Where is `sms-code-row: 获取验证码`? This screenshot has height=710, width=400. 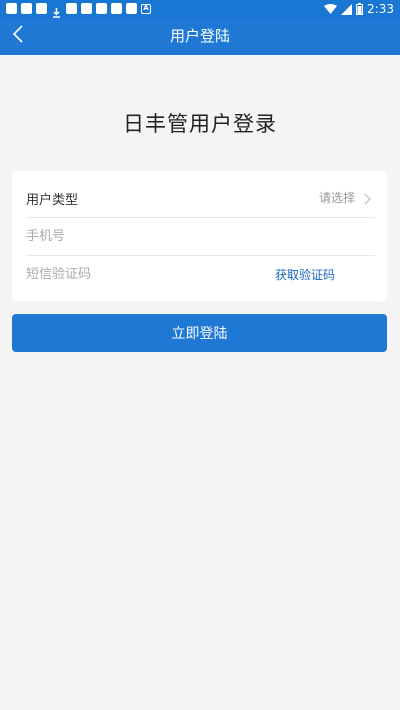
sms-code-row: 获取验证码 is located at coordinates (200, 274).